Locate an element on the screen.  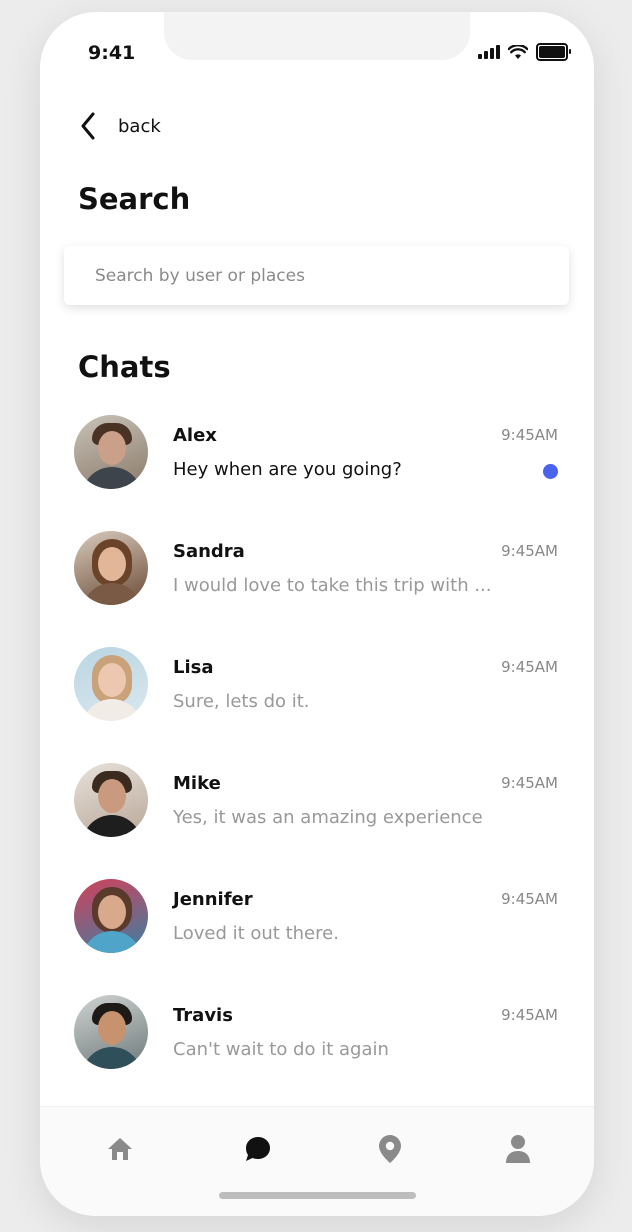
tab-home is located at coordinates (120, 1149).